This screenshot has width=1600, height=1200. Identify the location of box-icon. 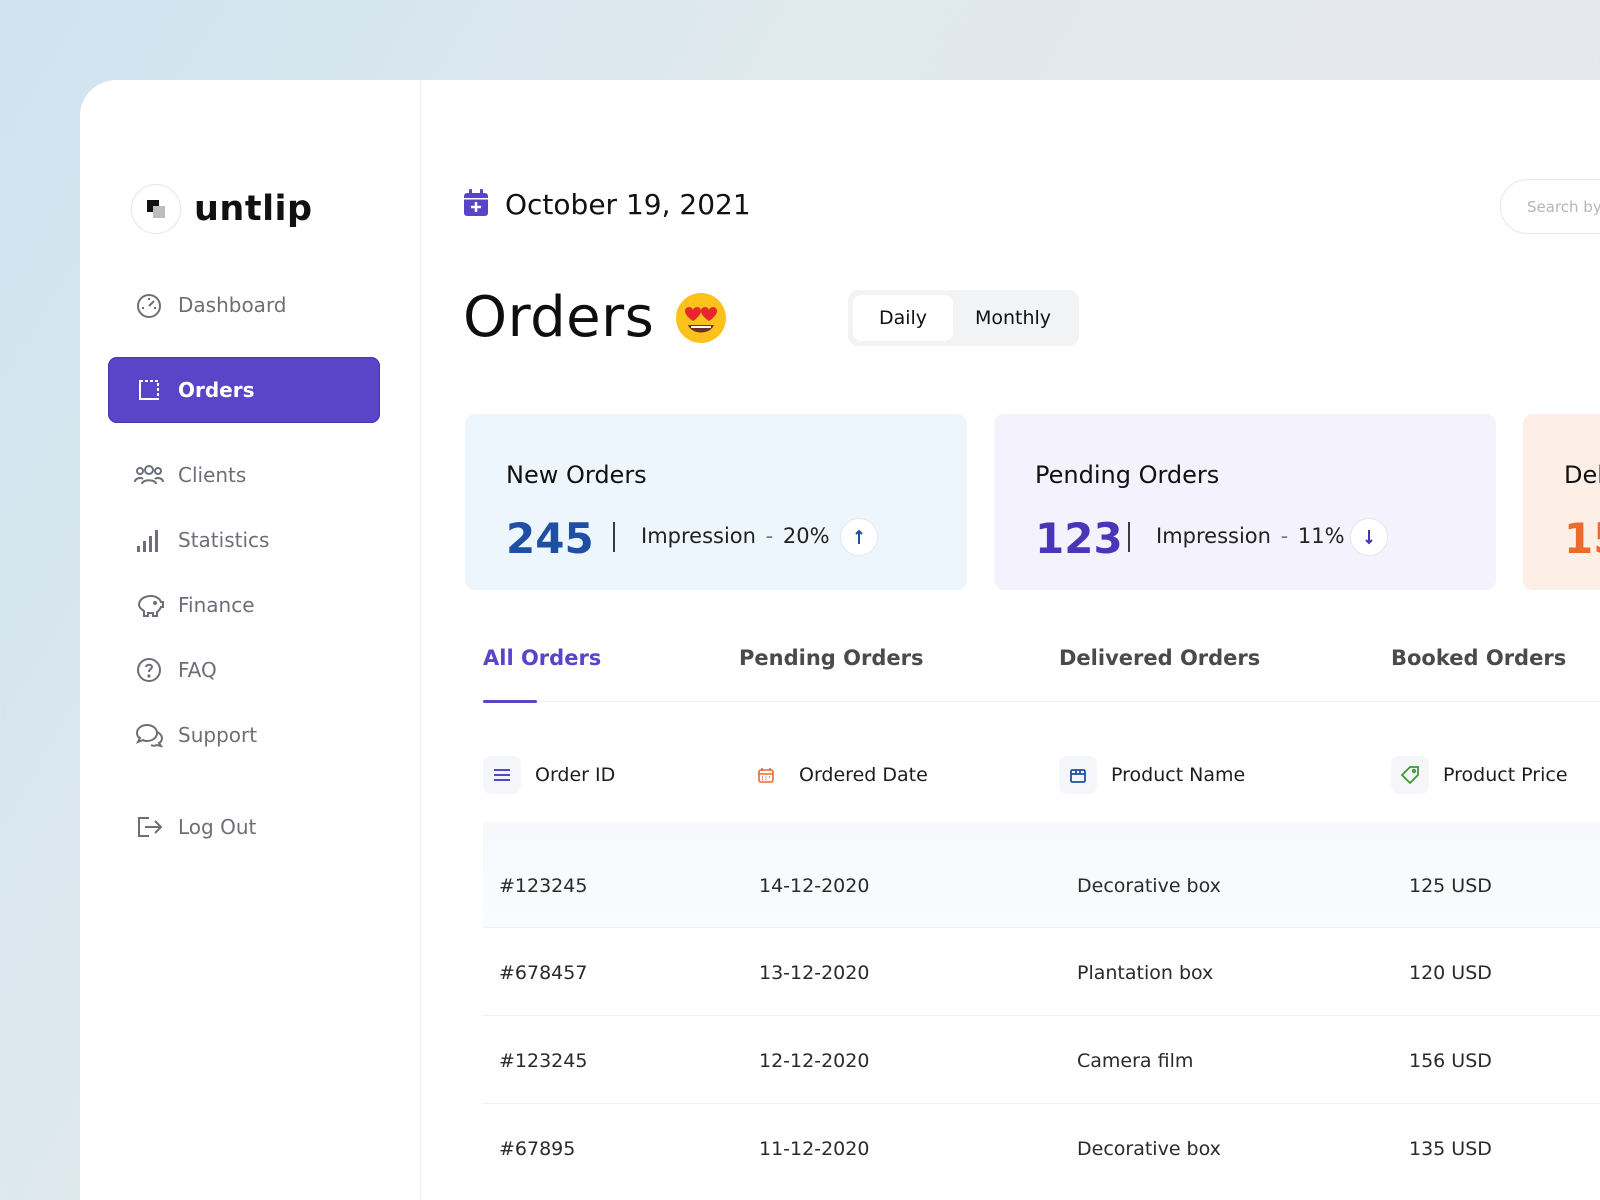
(1078, 775).